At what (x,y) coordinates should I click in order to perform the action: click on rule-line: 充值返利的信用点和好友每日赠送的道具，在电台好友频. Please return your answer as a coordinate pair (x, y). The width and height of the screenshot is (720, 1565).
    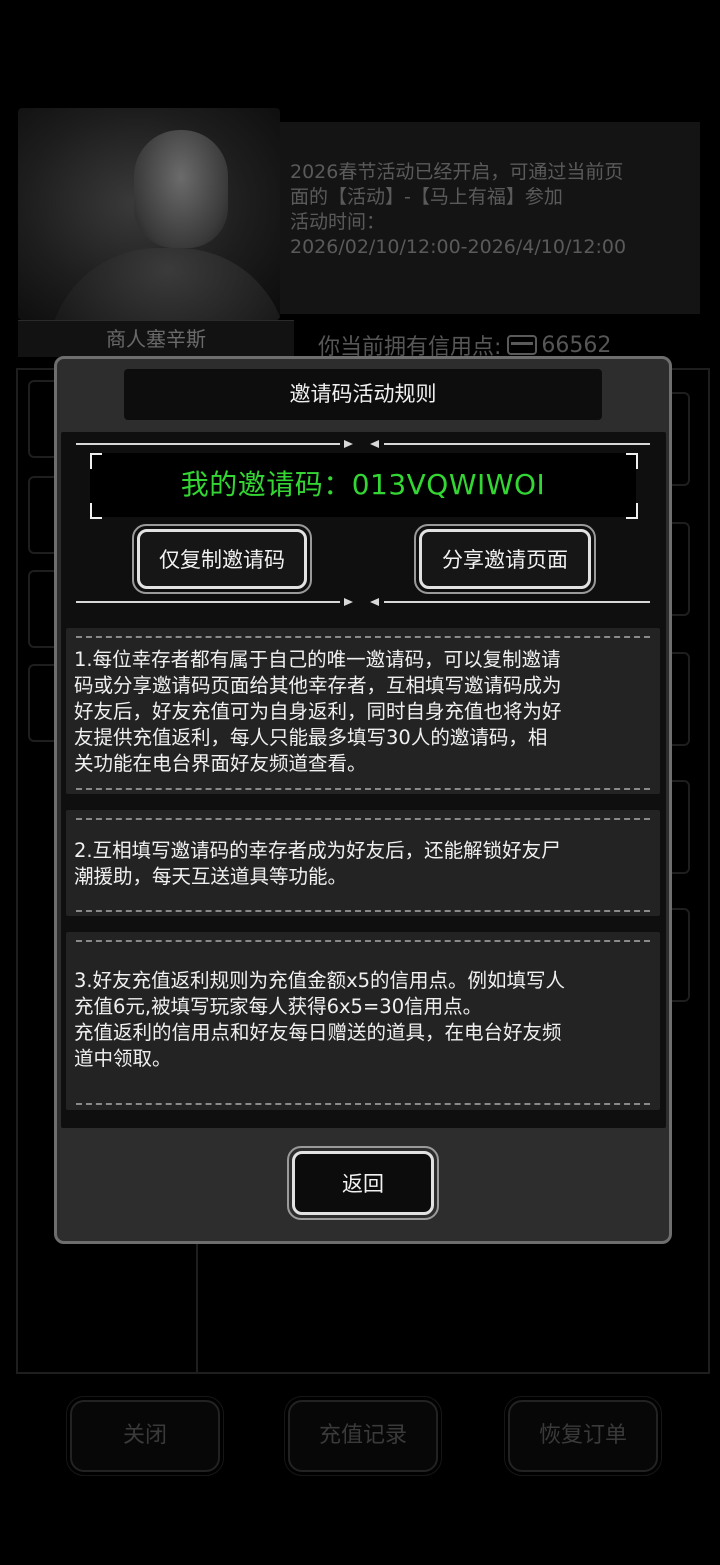
    Looking at the image, I should click on (318, 1032).